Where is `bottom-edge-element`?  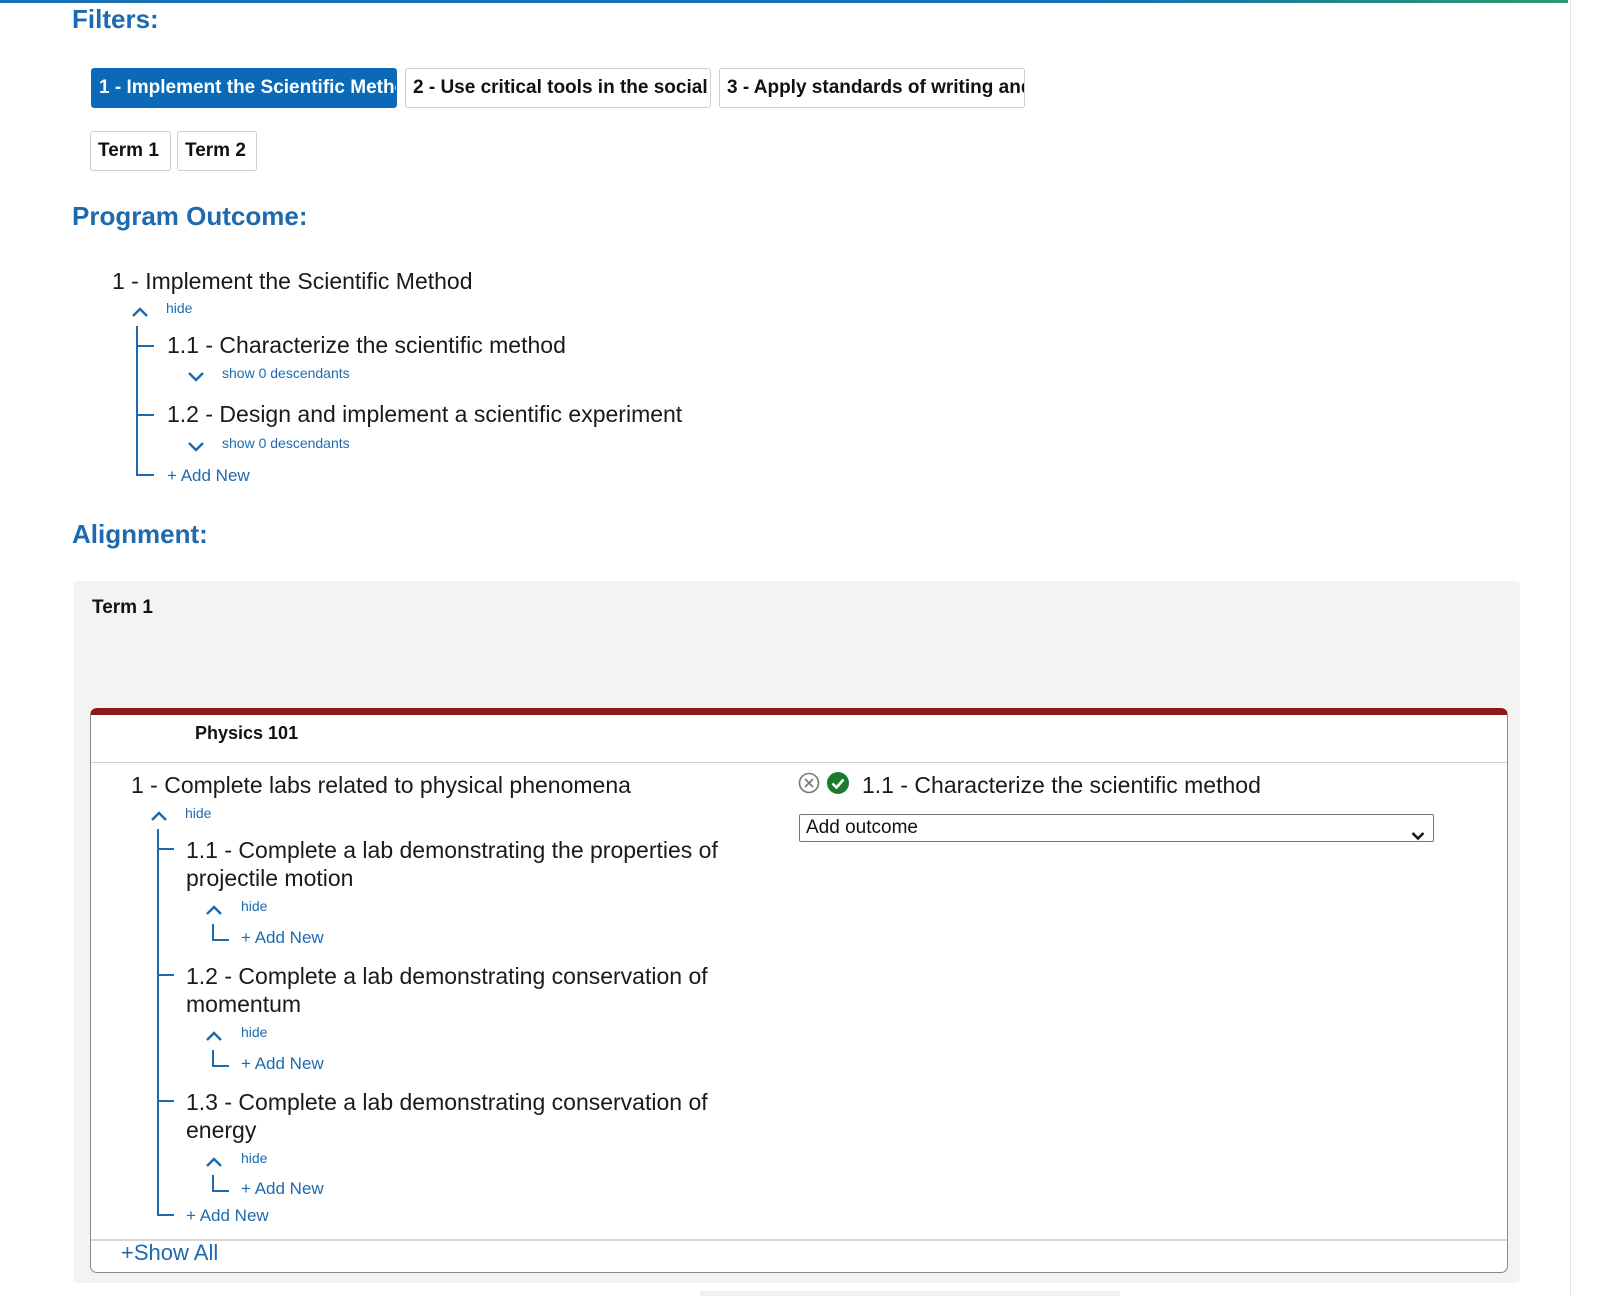 bottom-edge-element is located at coordinates (910, 1293).